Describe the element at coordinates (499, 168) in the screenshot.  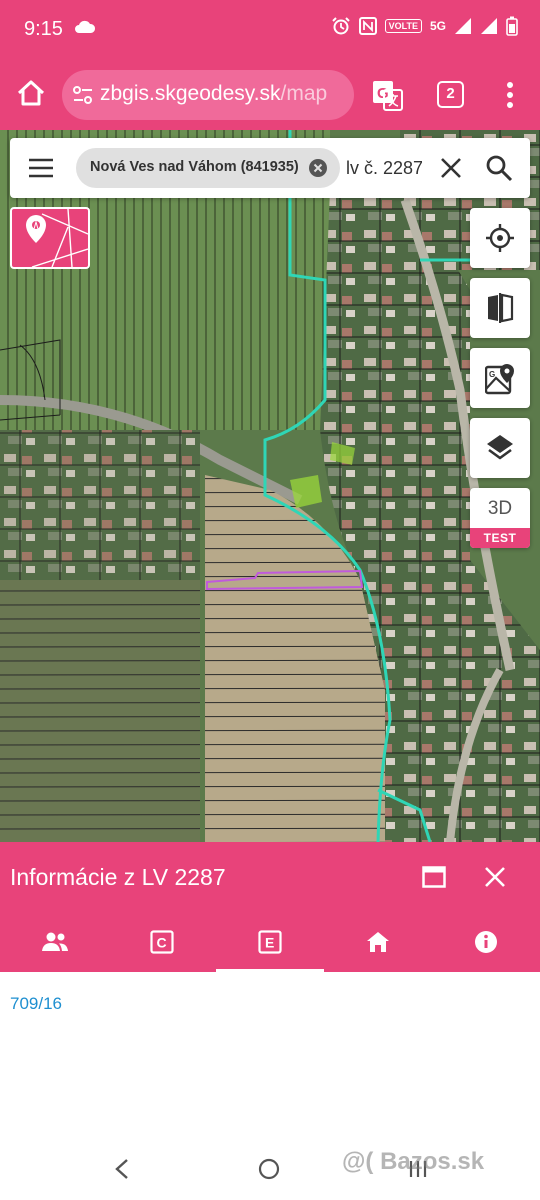
I see `search-icon` at that location.